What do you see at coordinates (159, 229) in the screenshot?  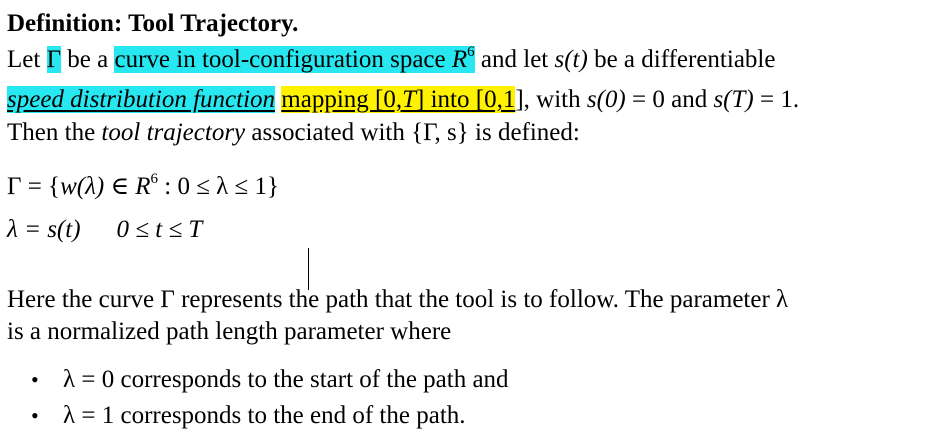 I see `eq2-range: 0 ≤ t ≤ T` at bounding box center [159, 229].